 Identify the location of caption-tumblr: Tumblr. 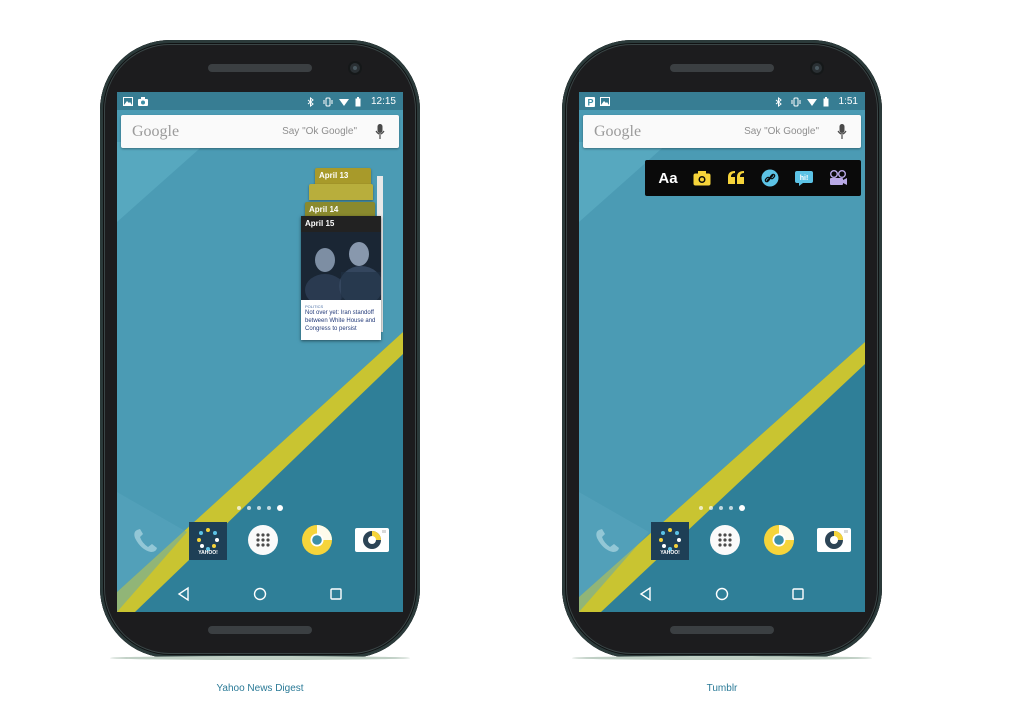
(722, 688).